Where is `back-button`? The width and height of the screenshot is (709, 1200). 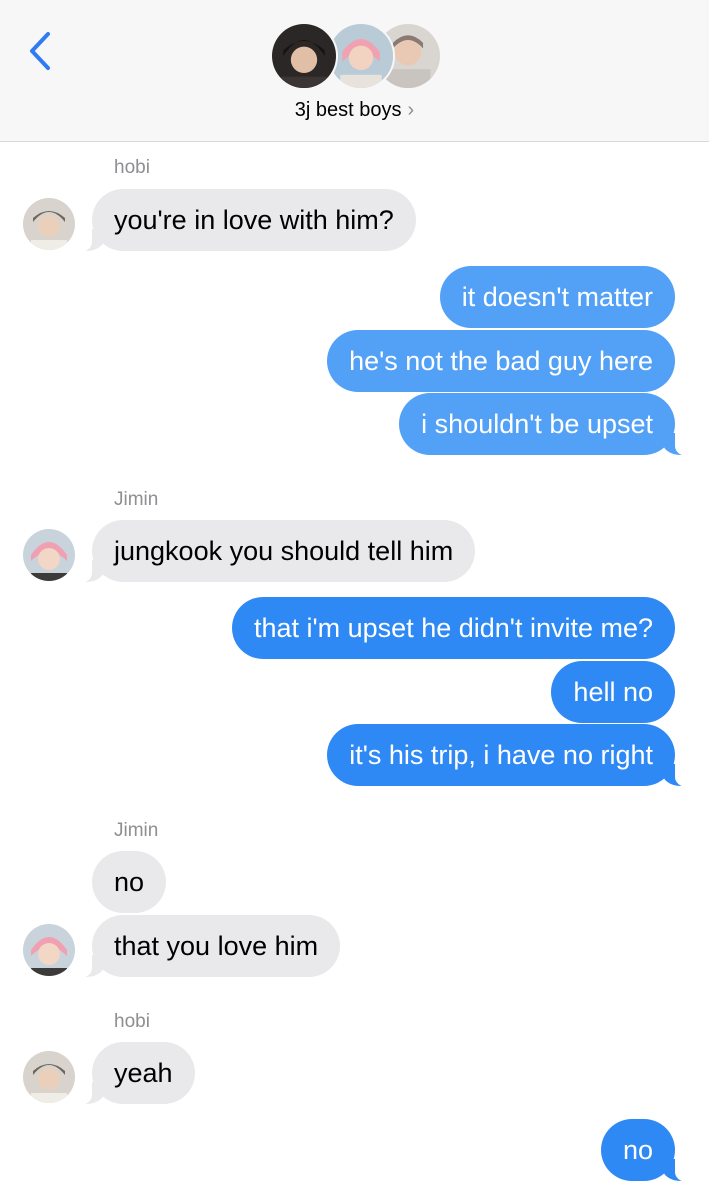
back-button is located at coordinates (41, 51).